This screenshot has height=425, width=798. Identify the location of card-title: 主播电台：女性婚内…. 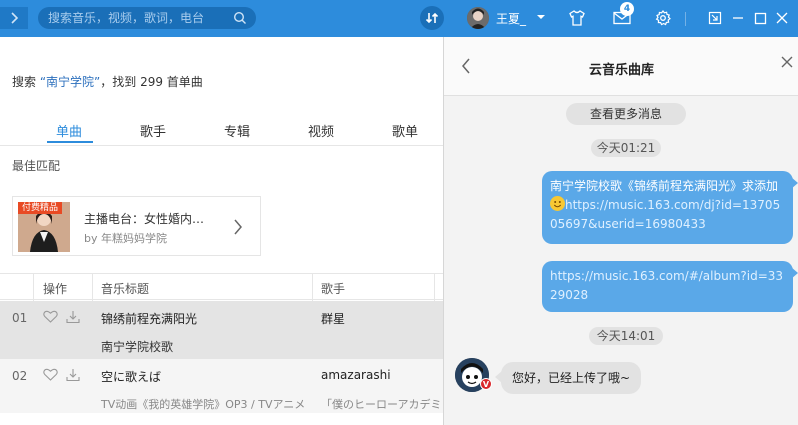
(144, 219).